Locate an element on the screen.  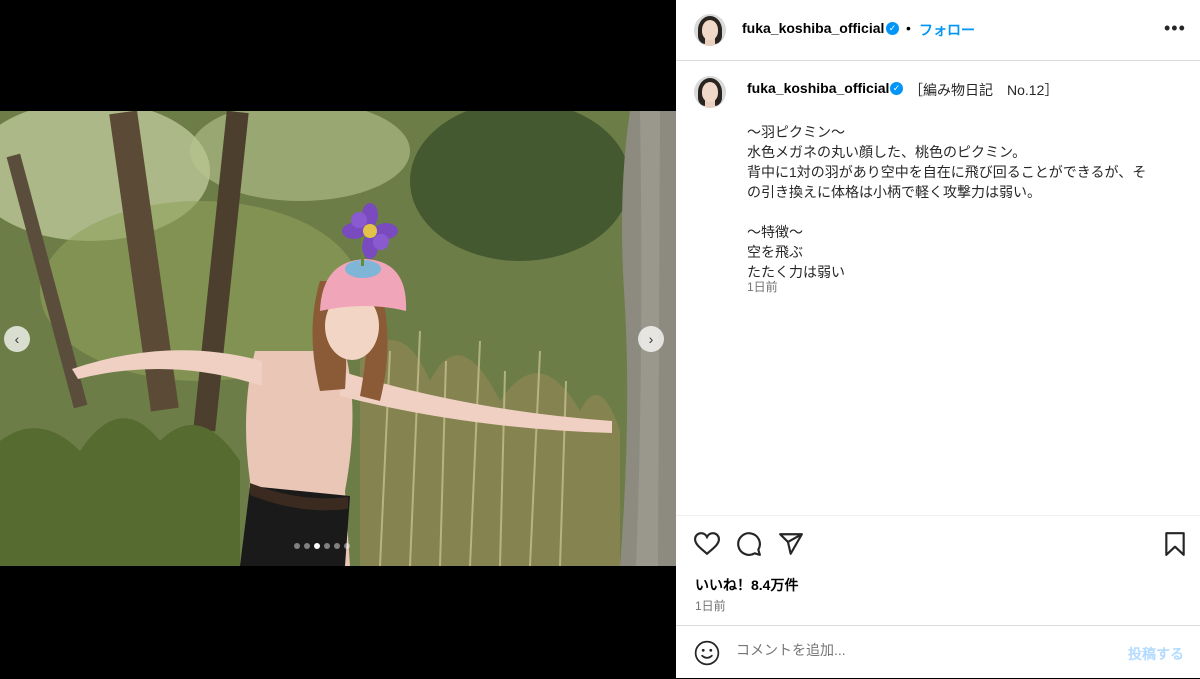
caption-username: fuka_koshiba_official is located at coordinates (818, 88).